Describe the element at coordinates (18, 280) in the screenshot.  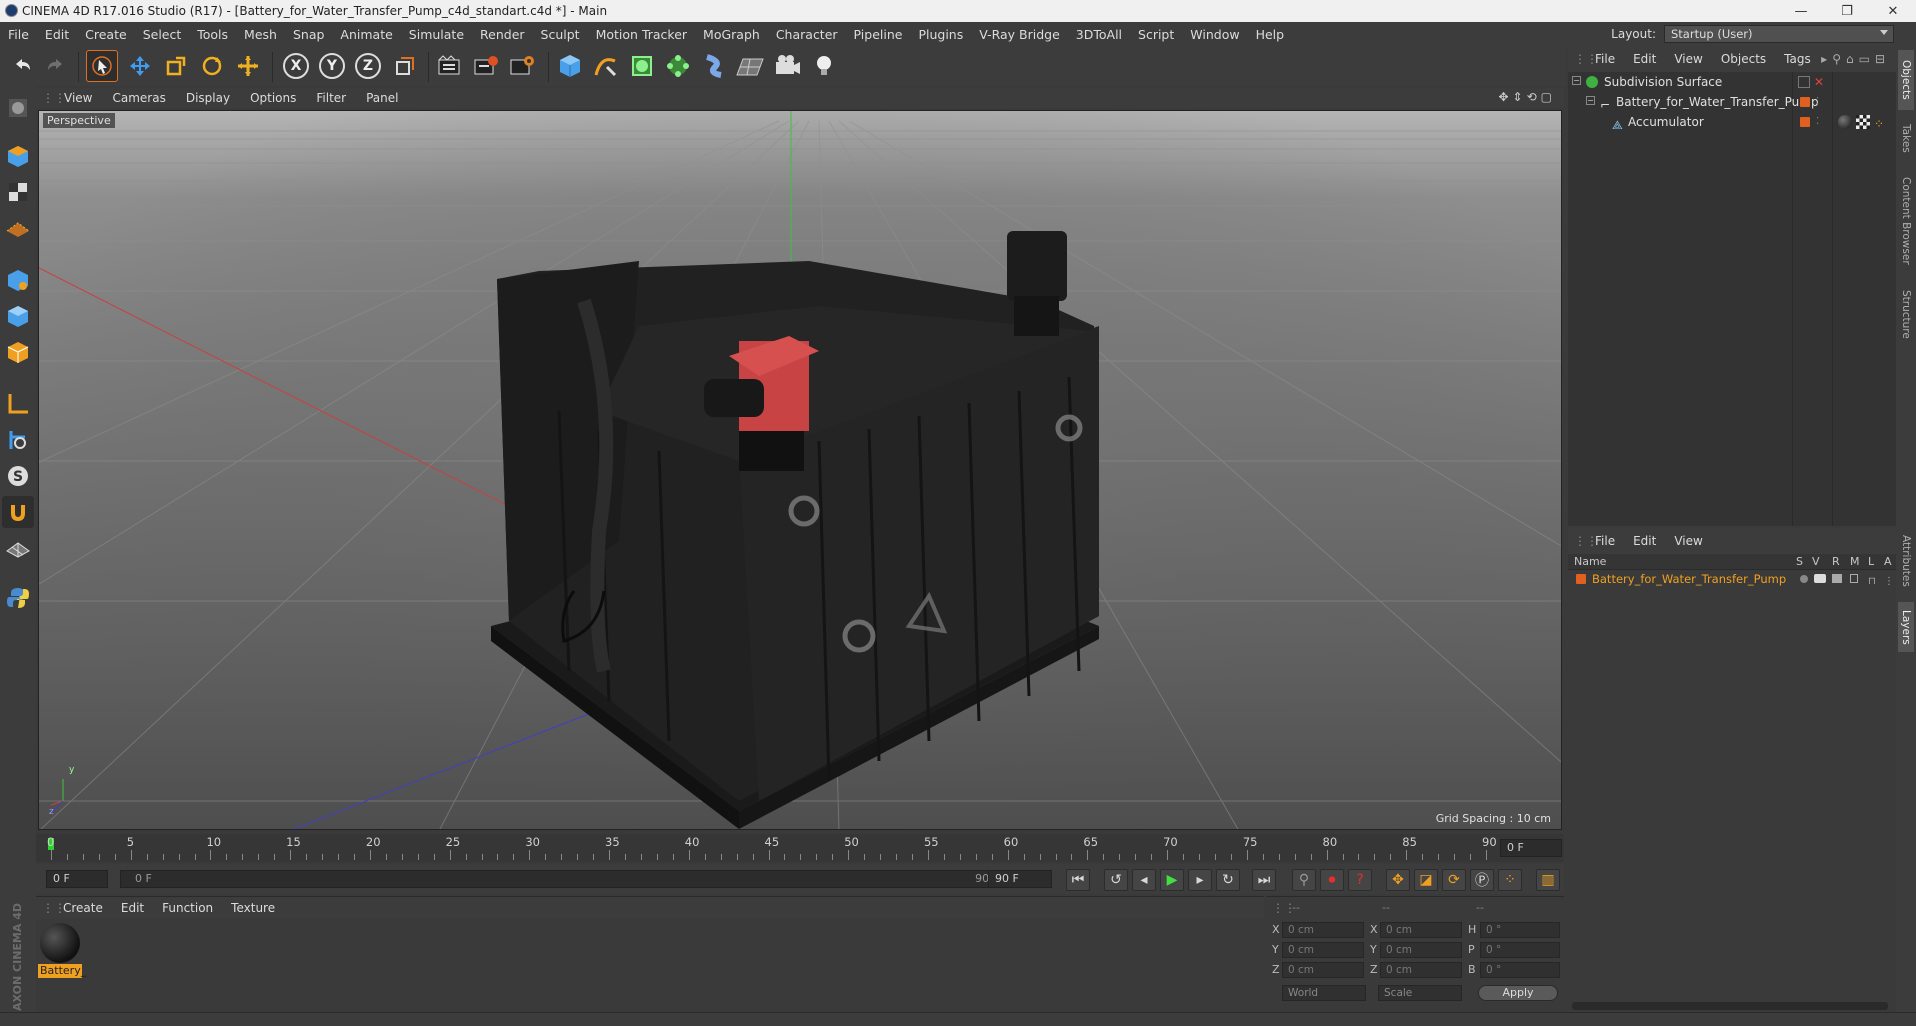
I see `edges-mode-icon` at that location.